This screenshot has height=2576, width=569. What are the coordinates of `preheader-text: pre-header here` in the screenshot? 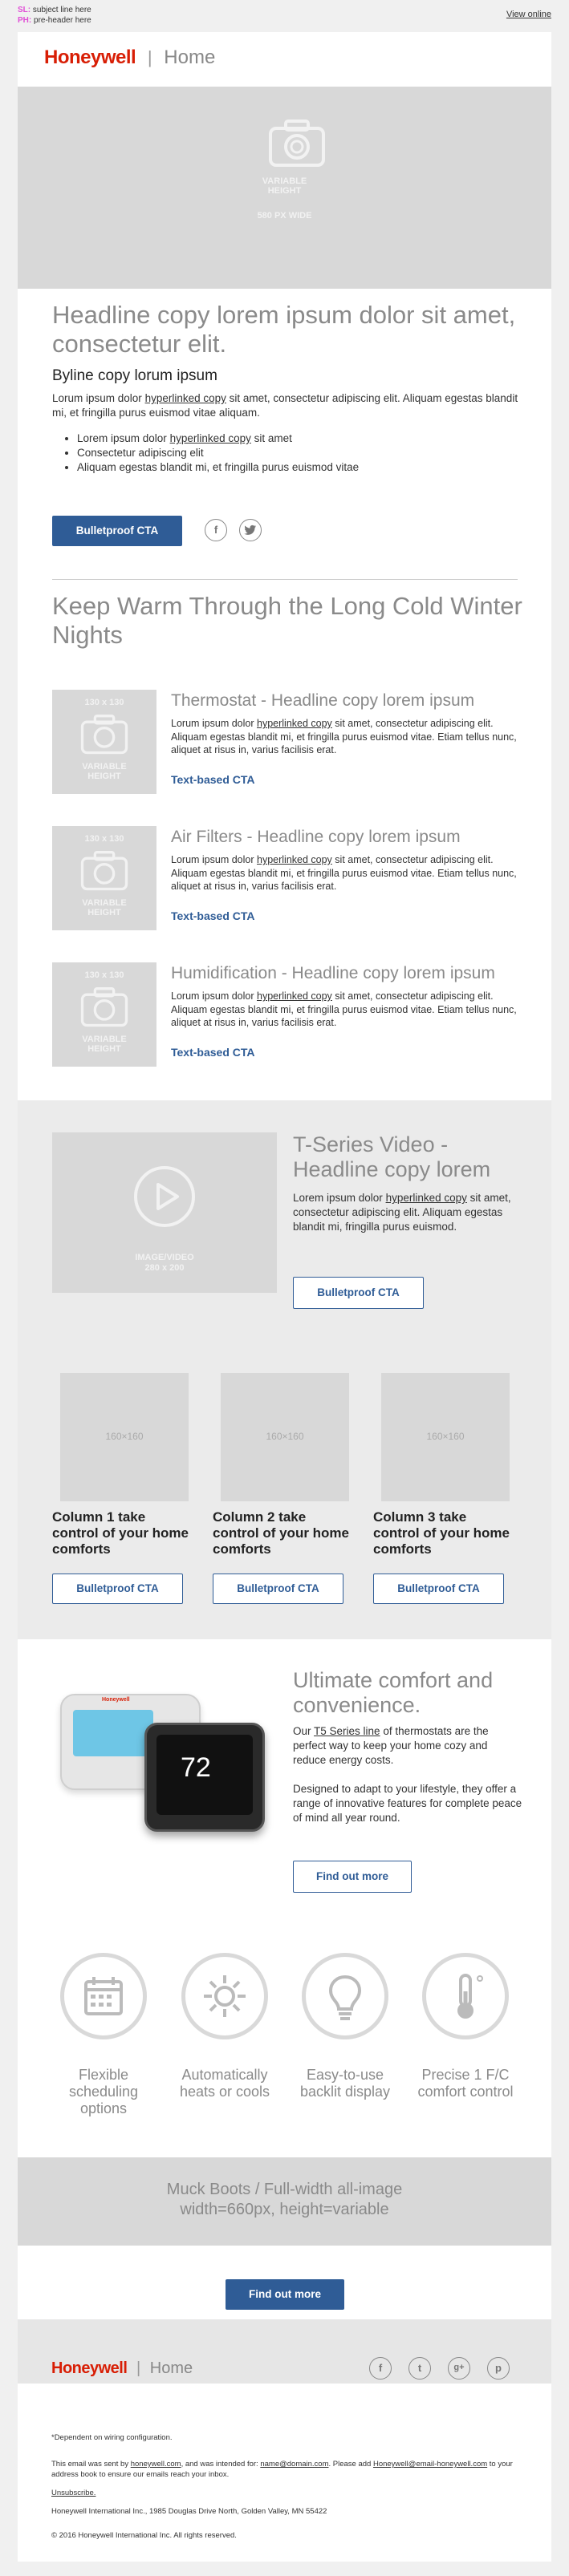 It's located at (62, 20).